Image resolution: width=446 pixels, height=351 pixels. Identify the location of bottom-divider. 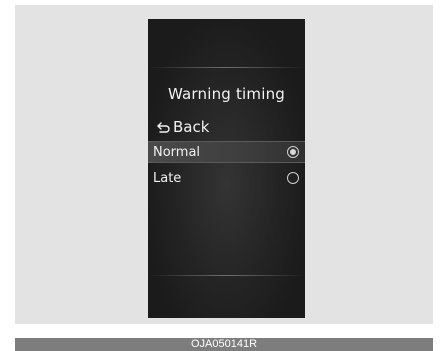
(226, 275).